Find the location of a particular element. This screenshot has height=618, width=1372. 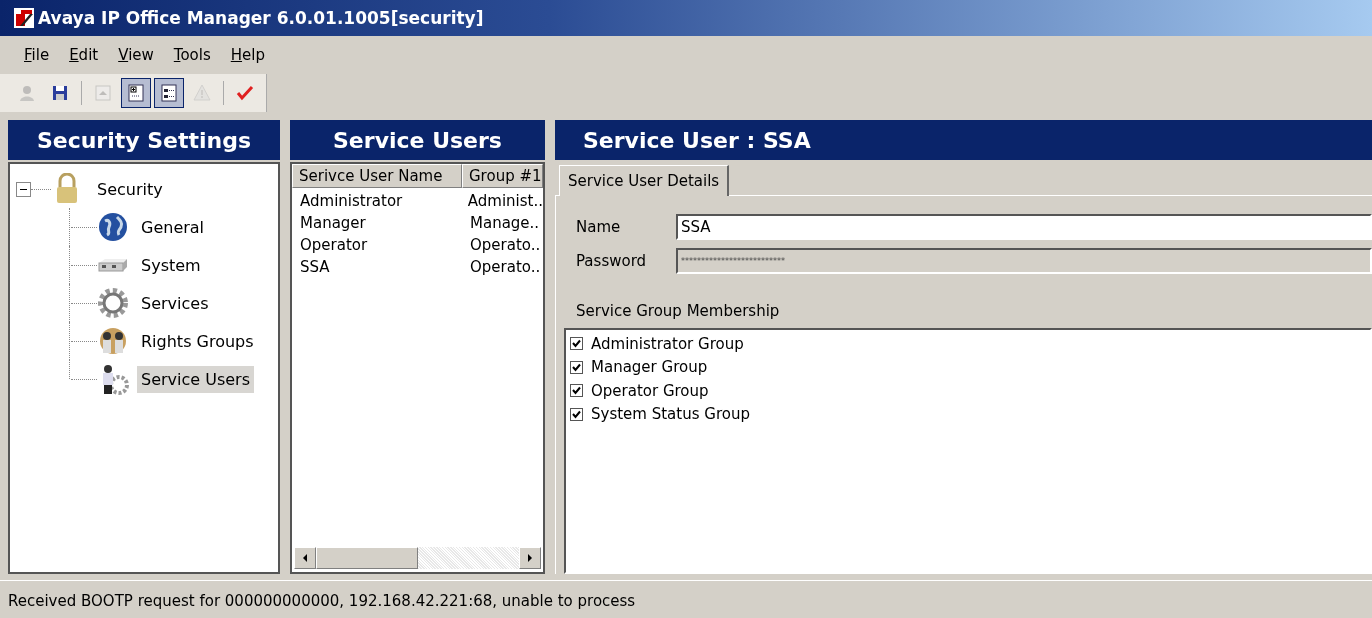

checkbox-label: Manager Group is located at coordinates (649, 367).